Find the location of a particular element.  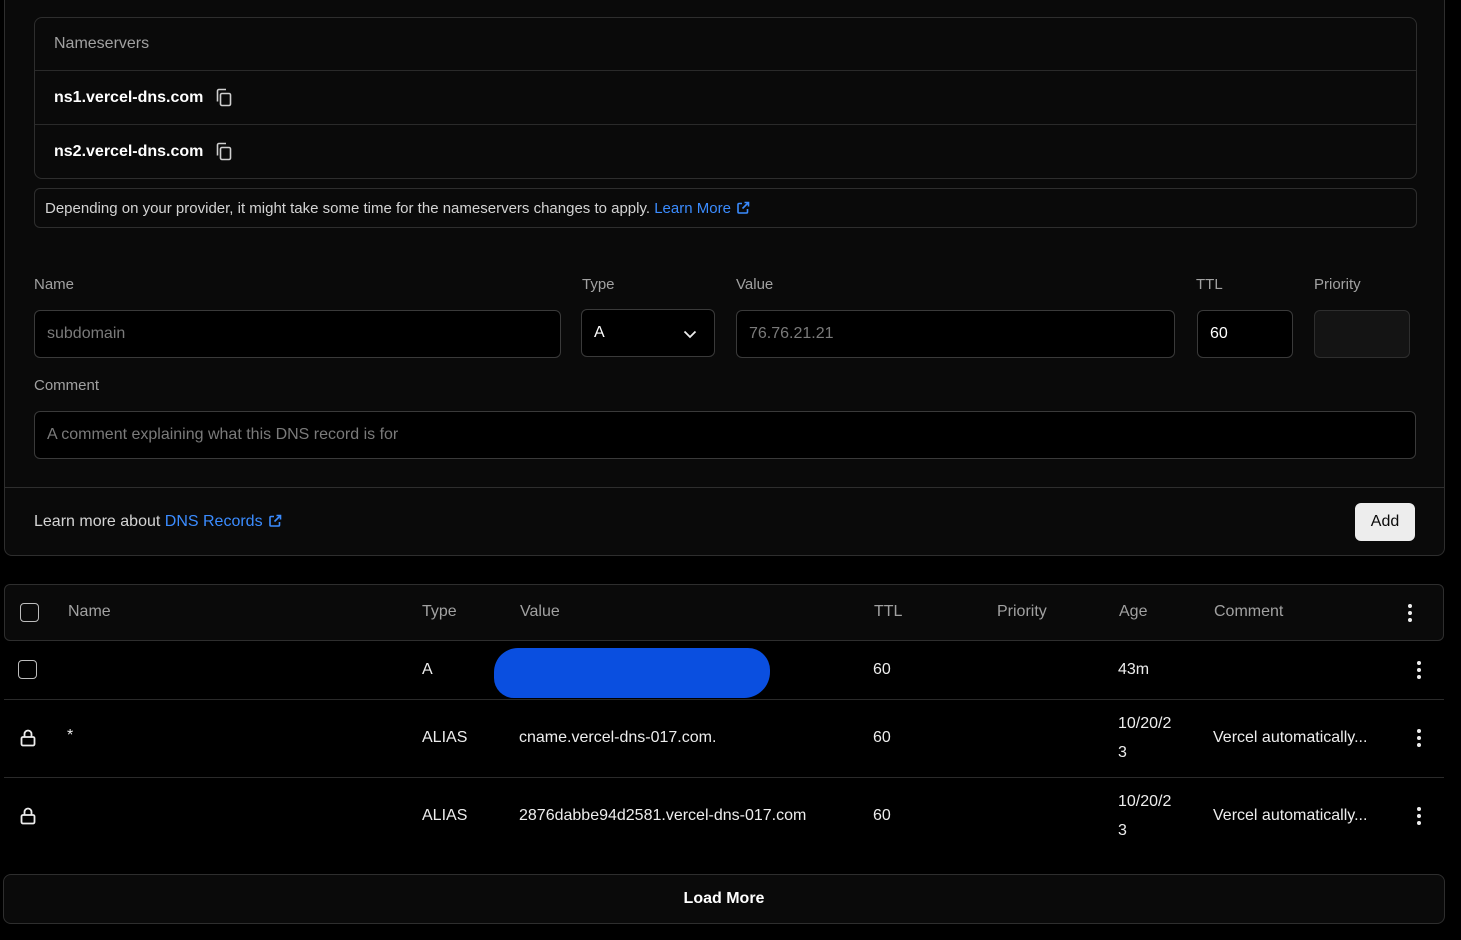

nameserver-value: ns2.vercel-dns.com is located at coordinates (129, 151).